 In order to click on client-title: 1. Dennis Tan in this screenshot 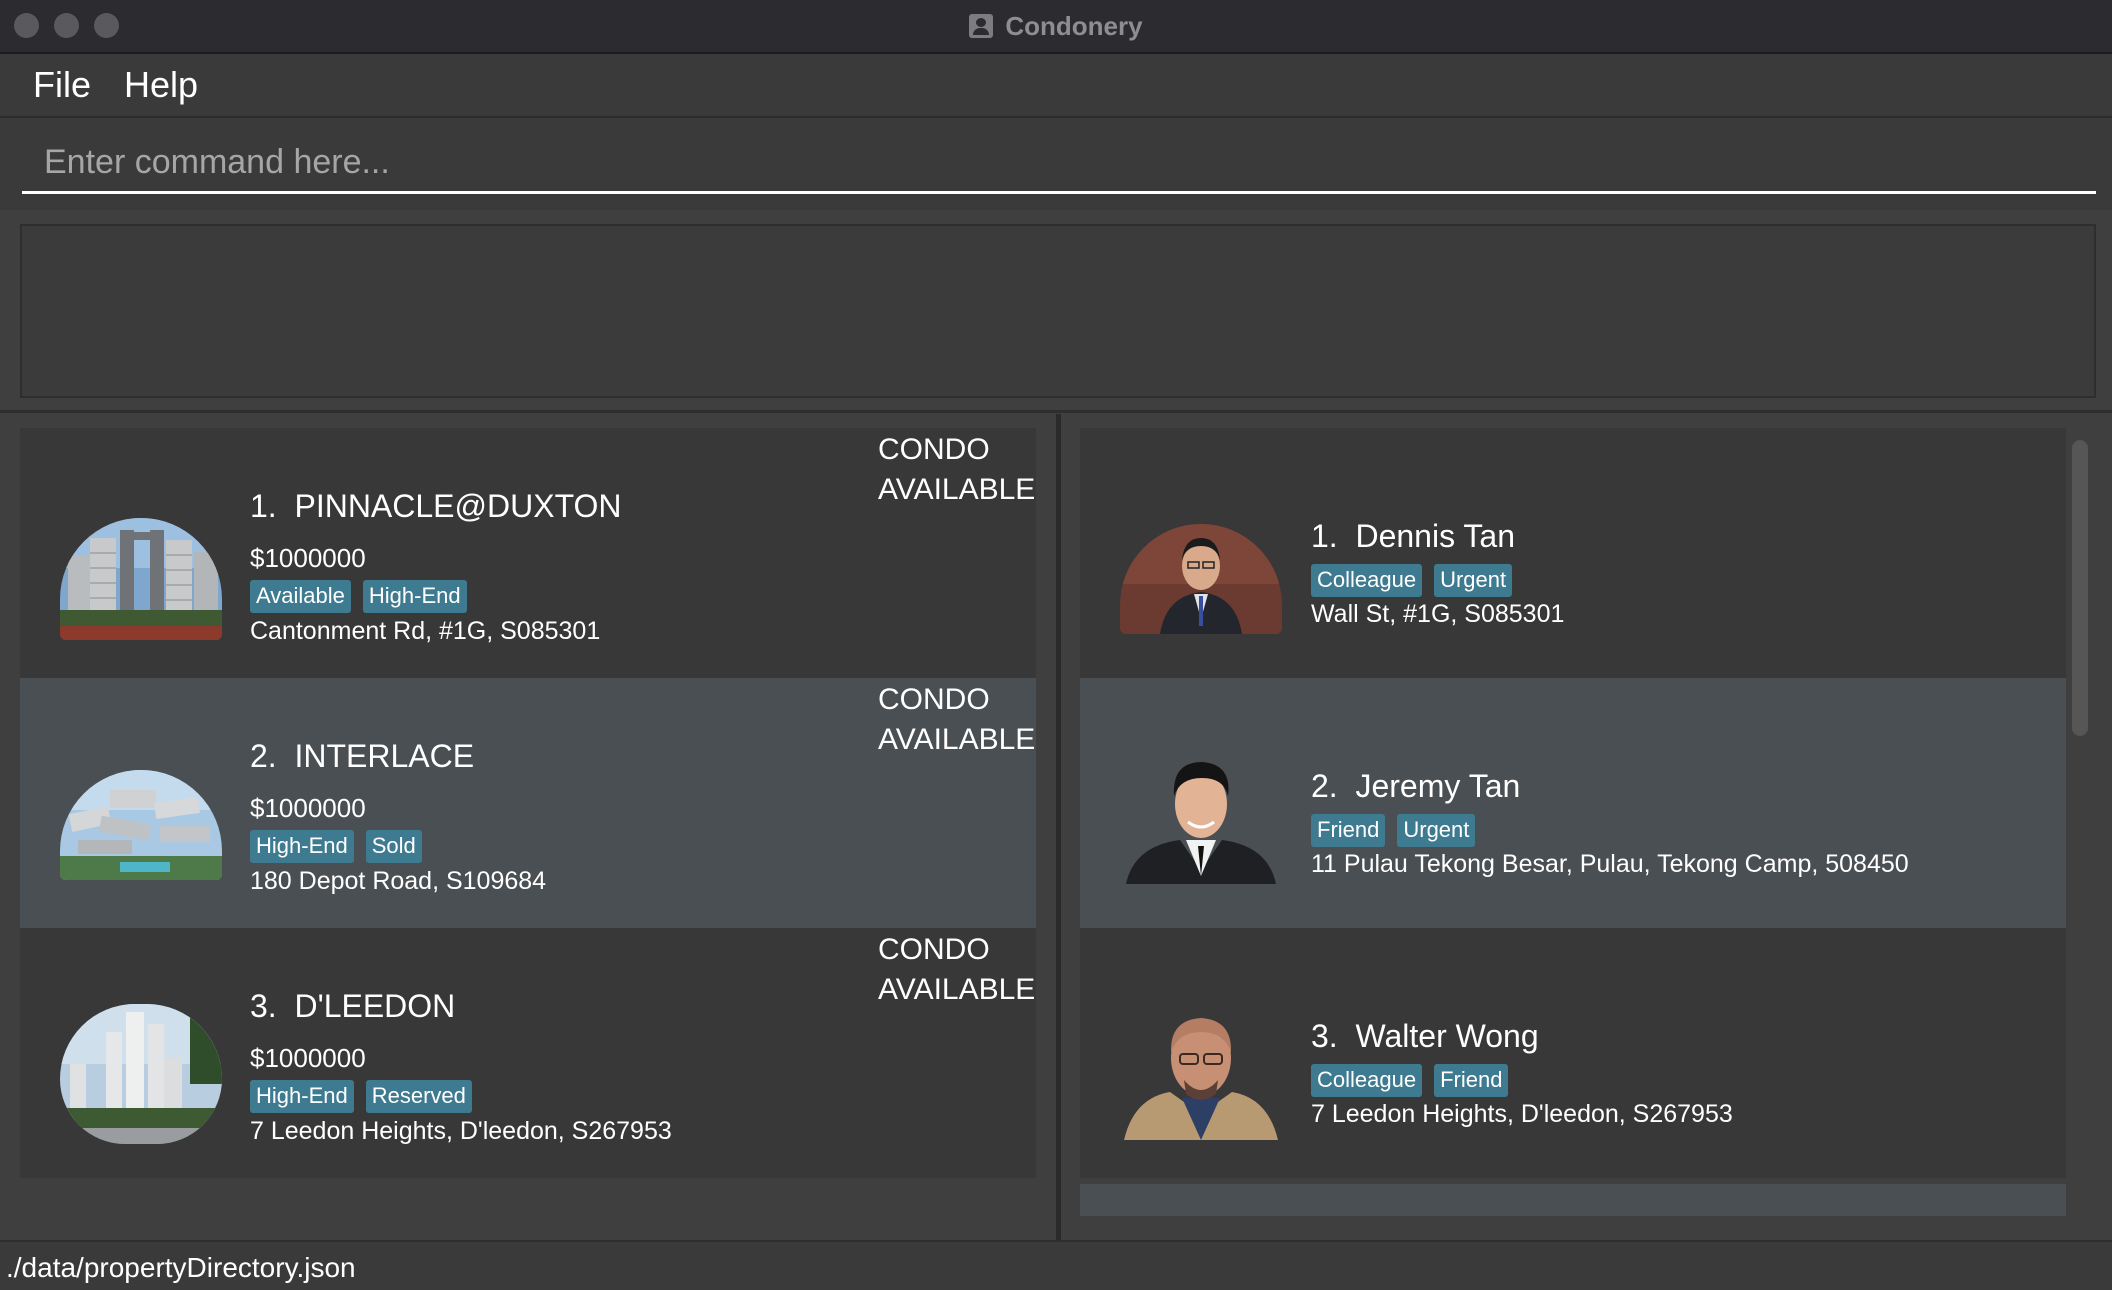, I will do `click(1413, 536)`.